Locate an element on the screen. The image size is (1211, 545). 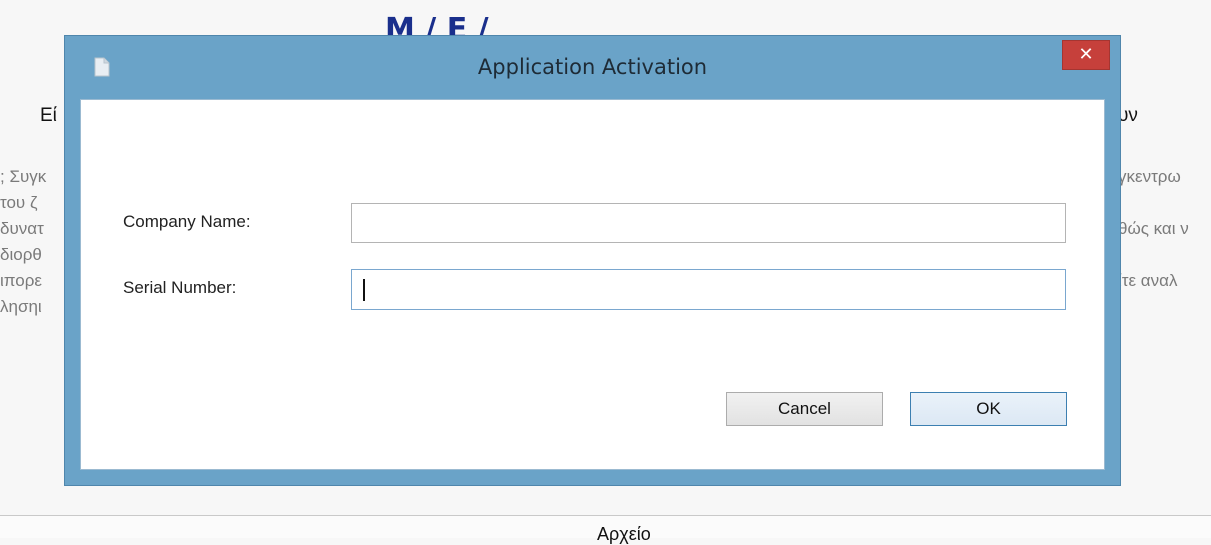
background-line: ιπορε is located at coordinates (21, 280).